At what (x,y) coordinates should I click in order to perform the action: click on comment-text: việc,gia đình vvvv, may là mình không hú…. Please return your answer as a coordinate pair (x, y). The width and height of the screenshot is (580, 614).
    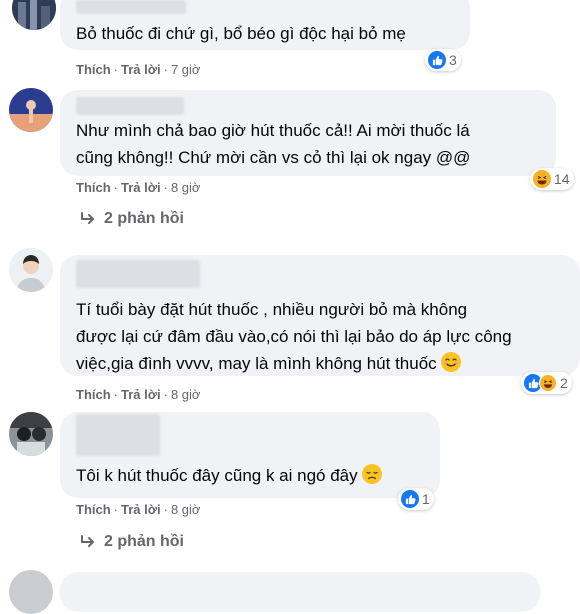
    Looking at the image, I should click on (256, 363).